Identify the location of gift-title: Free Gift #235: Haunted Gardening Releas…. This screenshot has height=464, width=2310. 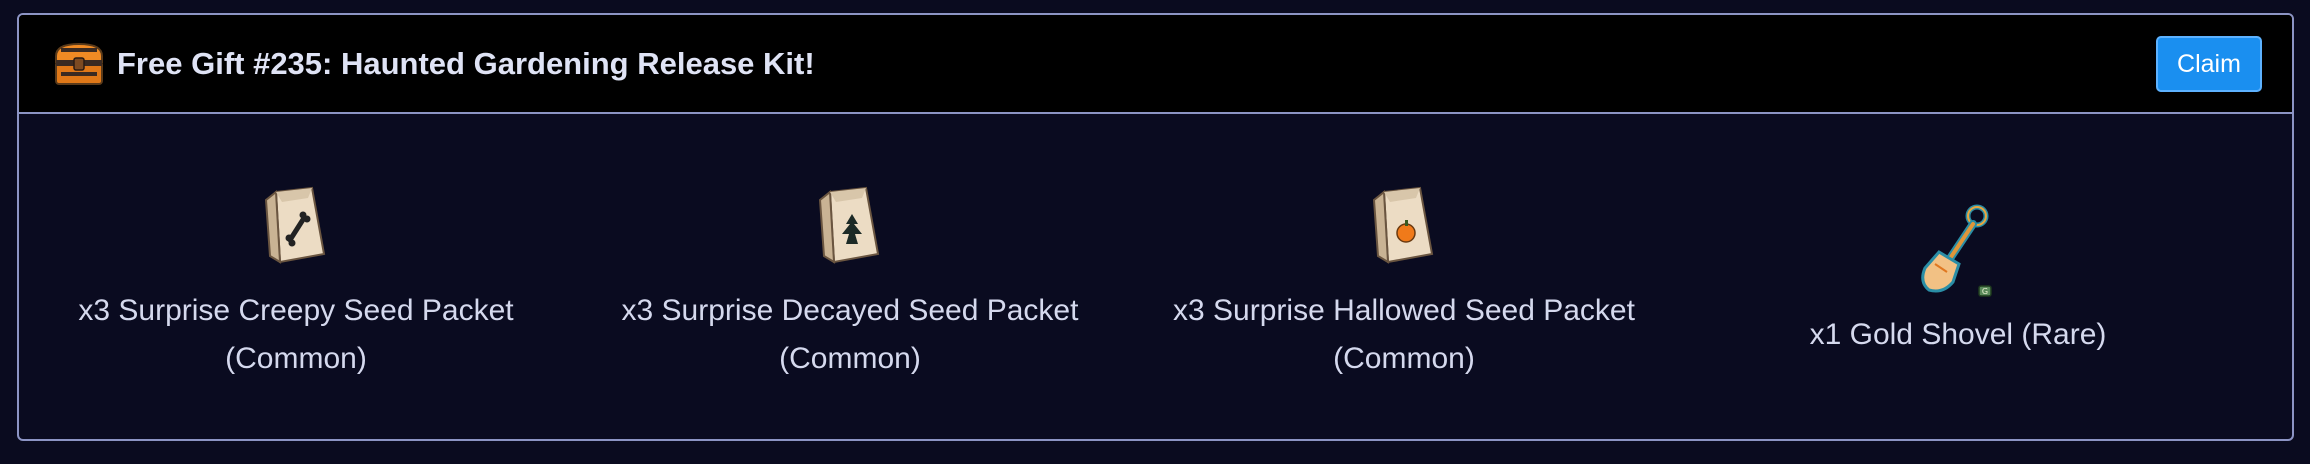
(466, 63).